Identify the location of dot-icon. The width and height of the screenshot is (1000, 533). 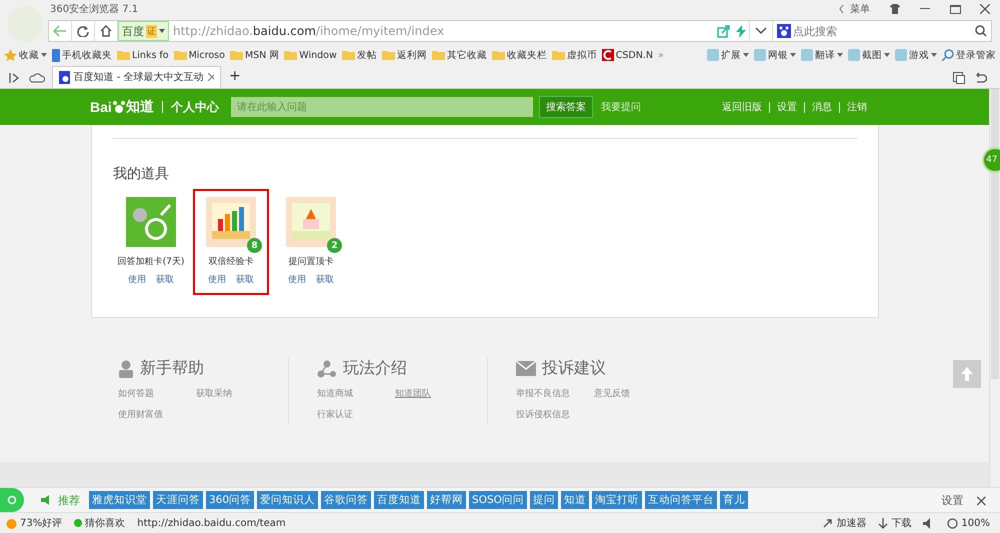
(78, 523).